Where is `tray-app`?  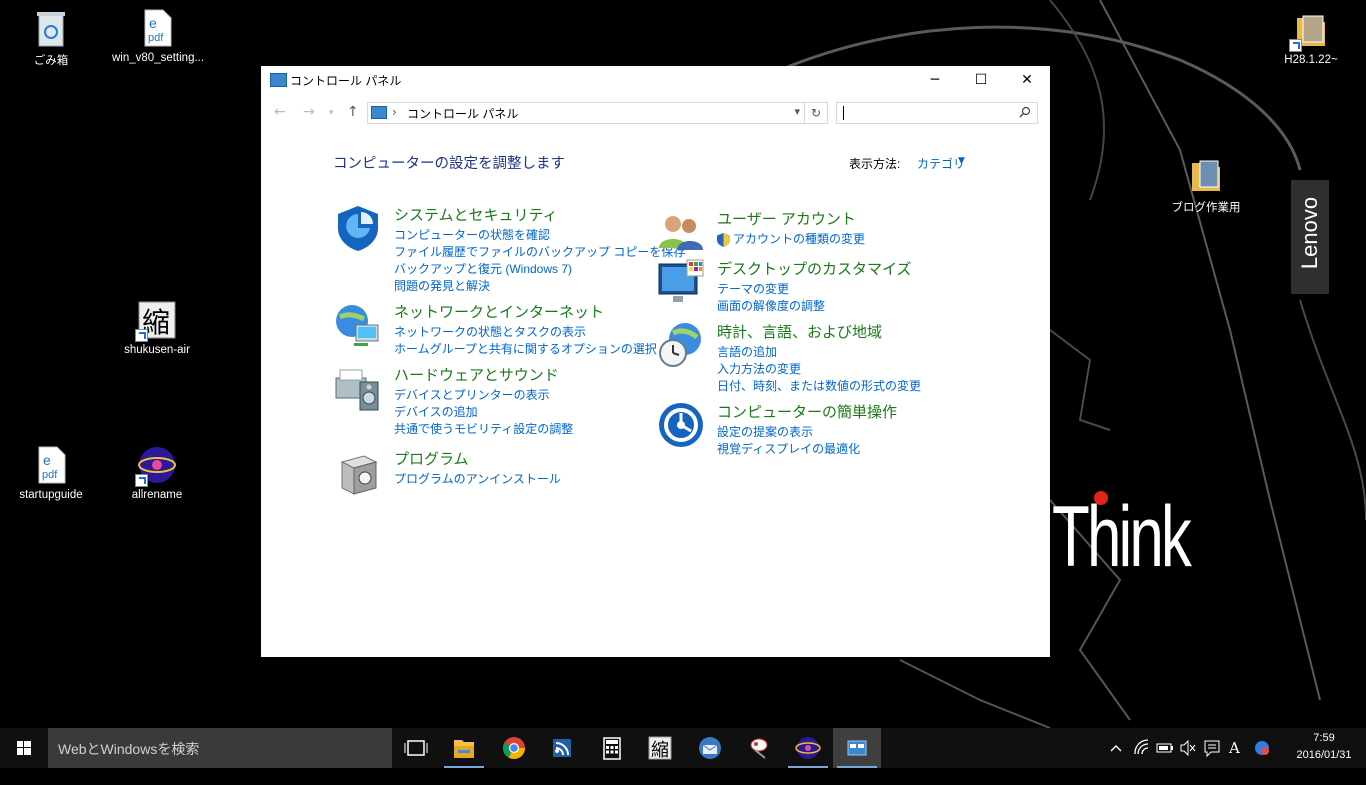
tray-app is located at coordinates (1262, 748).